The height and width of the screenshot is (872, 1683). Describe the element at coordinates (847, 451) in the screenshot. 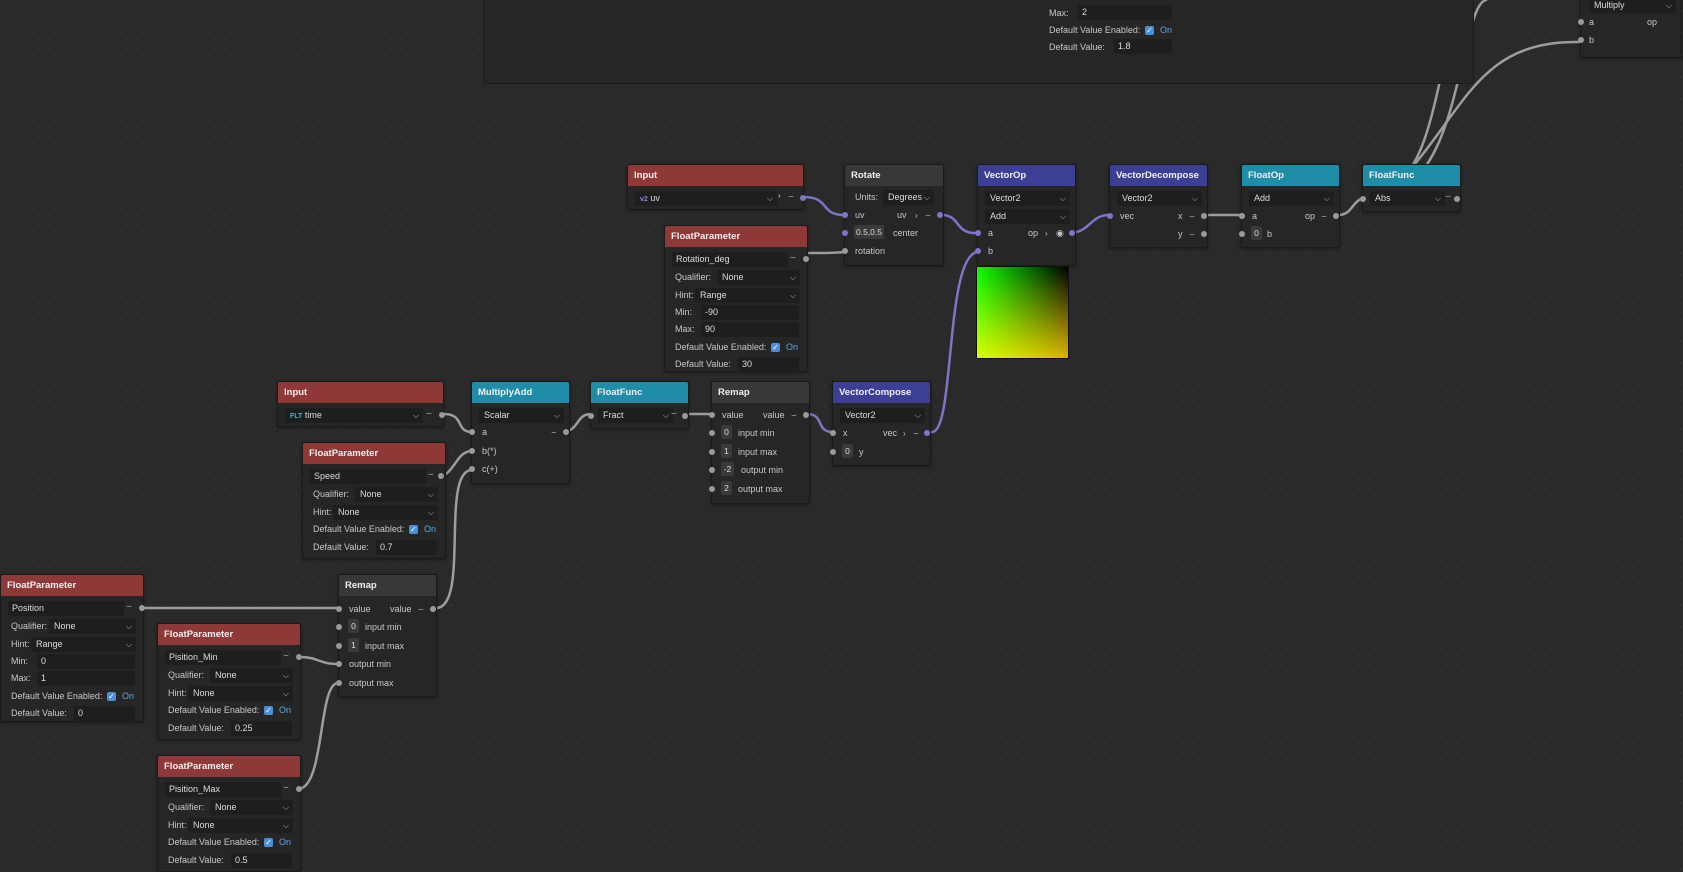

I see `y-value: 0` at that location.